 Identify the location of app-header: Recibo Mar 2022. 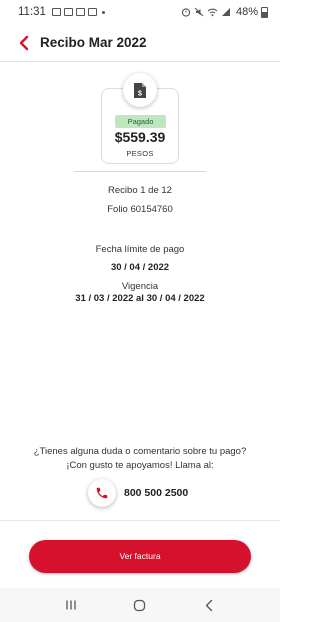
(140, 43).